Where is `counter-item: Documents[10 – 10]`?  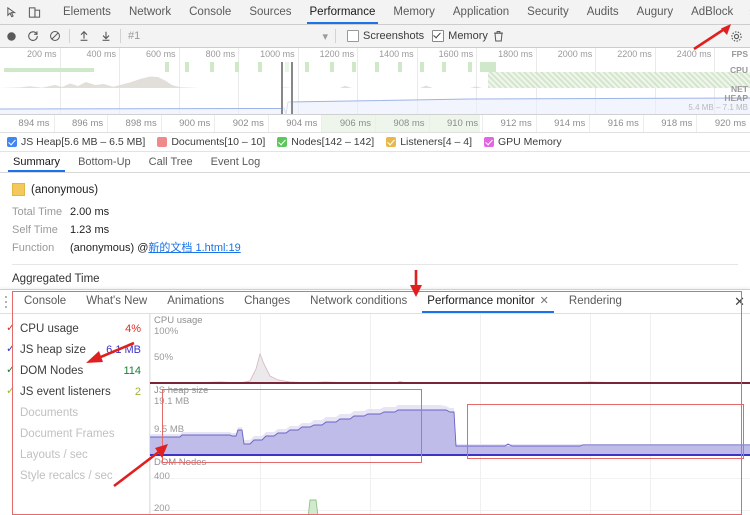 counter-item: Documents[10 – 10] is located at coordinates (211, 142).